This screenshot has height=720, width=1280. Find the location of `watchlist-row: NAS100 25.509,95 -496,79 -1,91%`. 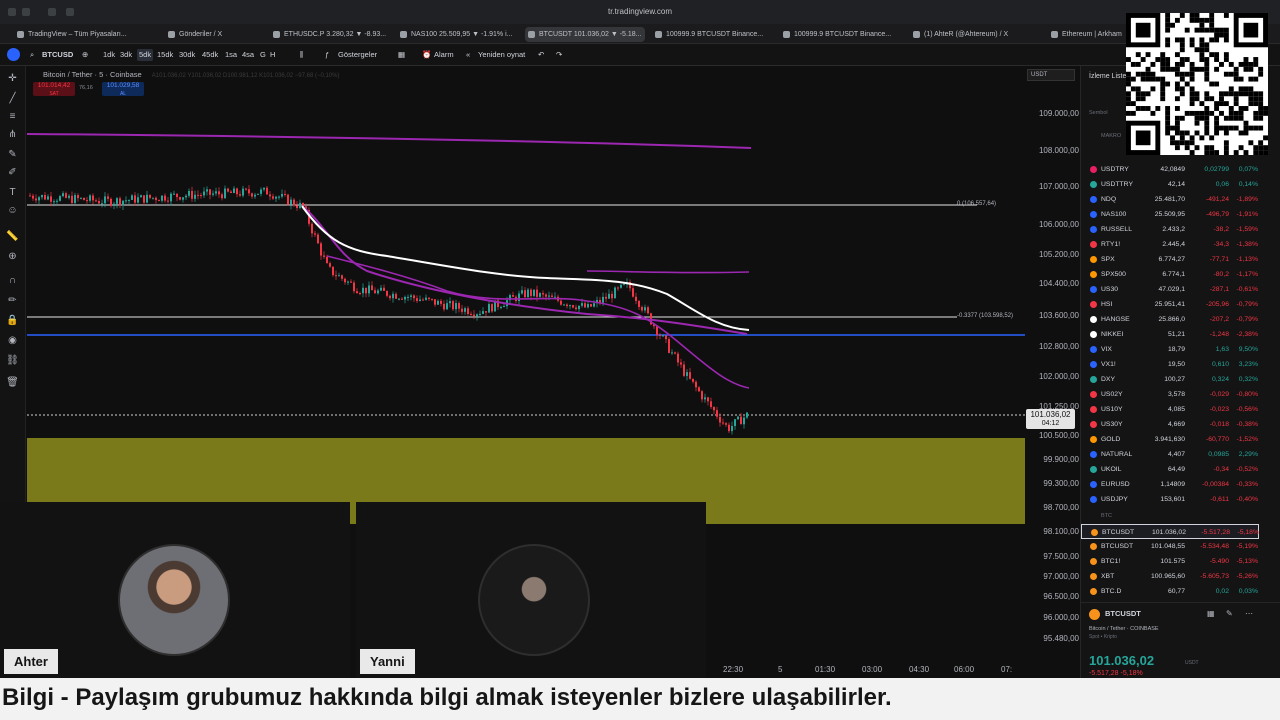

watchlist-row: NAS100 25.509,95 -496,79 -1,91% is located at coordinates (1170, 214).